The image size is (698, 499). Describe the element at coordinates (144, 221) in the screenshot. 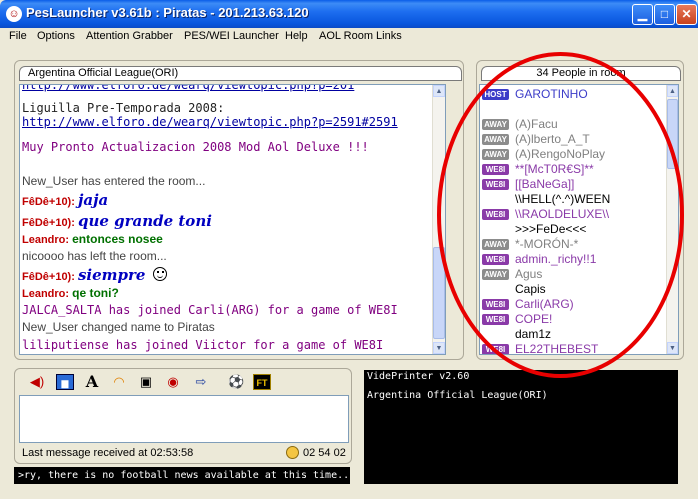

I see `chat-text: que grande toni` at that location.